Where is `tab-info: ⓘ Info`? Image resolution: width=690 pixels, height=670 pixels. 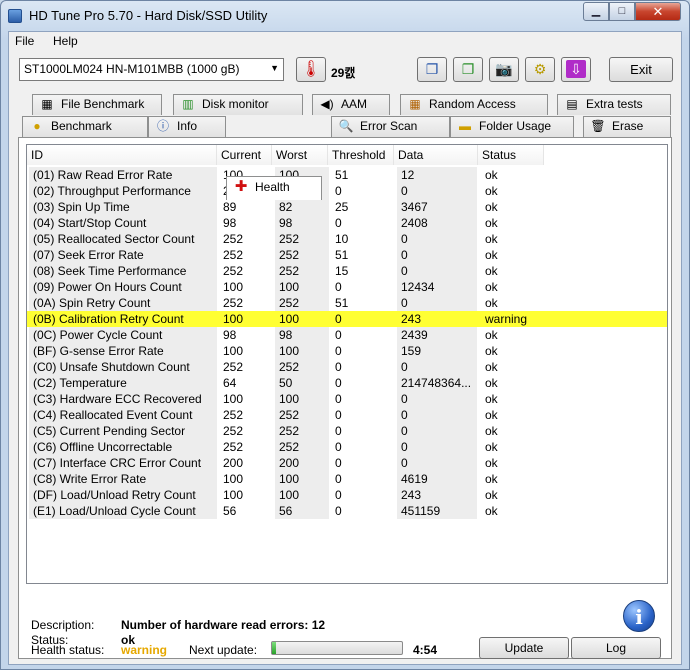
tab-info: ⓘ Info is located at coordinates (187, 126).